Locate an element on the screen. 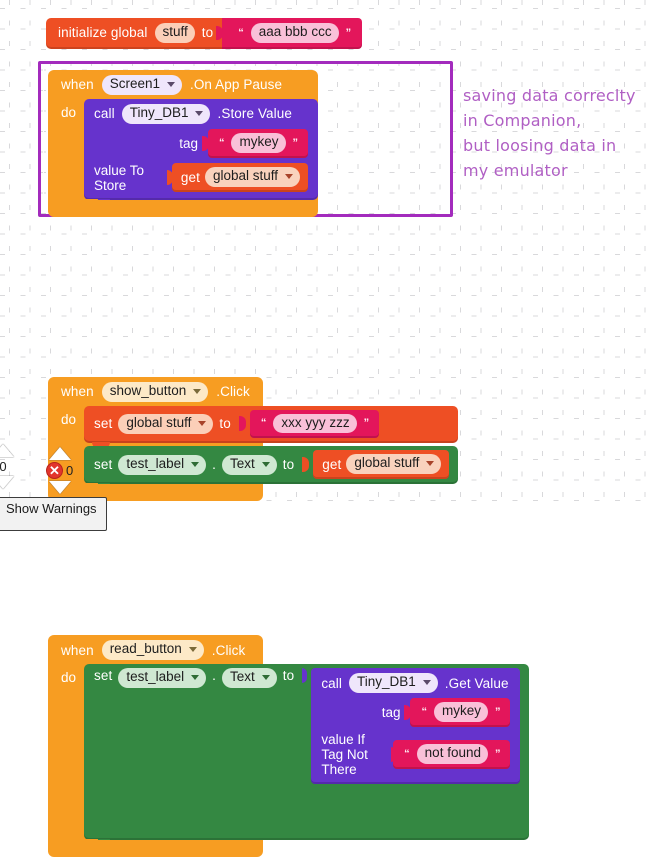 Image resolution: width=650 pixels, height=857 pixels. text-block-xxx-yyy-zzz: “ xxx yyy zzz ” is located at coordinates (314, 424).